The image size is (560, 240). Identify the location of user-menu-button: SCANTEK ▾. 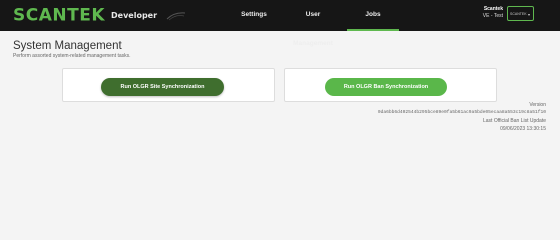
(520, 13).